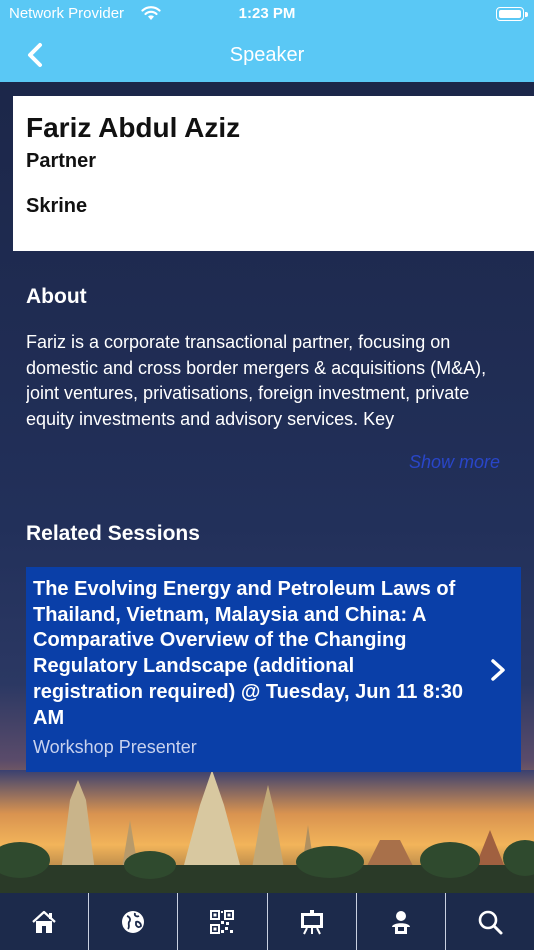 This screenshot has width=534, height=950. I want to click on tab-presentation, so click(312, 921).